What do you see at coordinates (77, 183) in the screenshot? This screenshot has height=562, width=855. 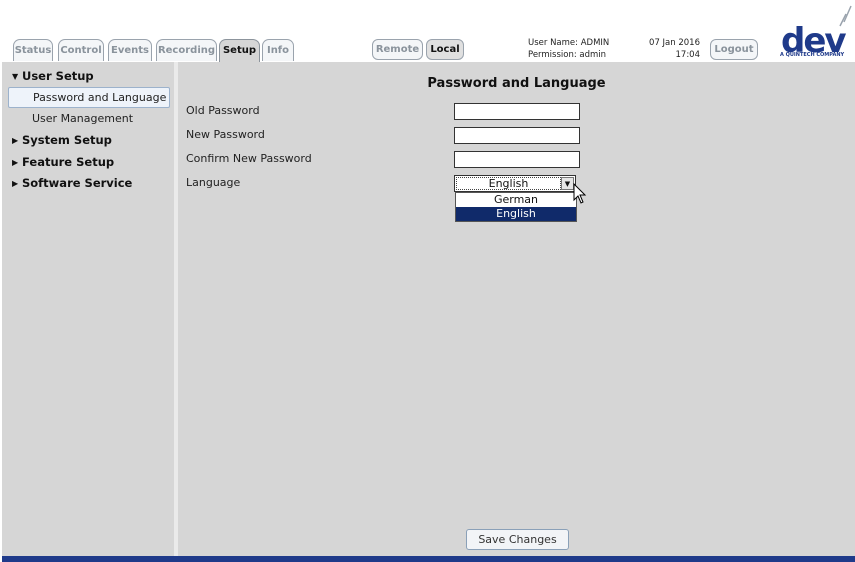 I see `sidebar-group-label: Software Service` at bounding box center [77, 183].